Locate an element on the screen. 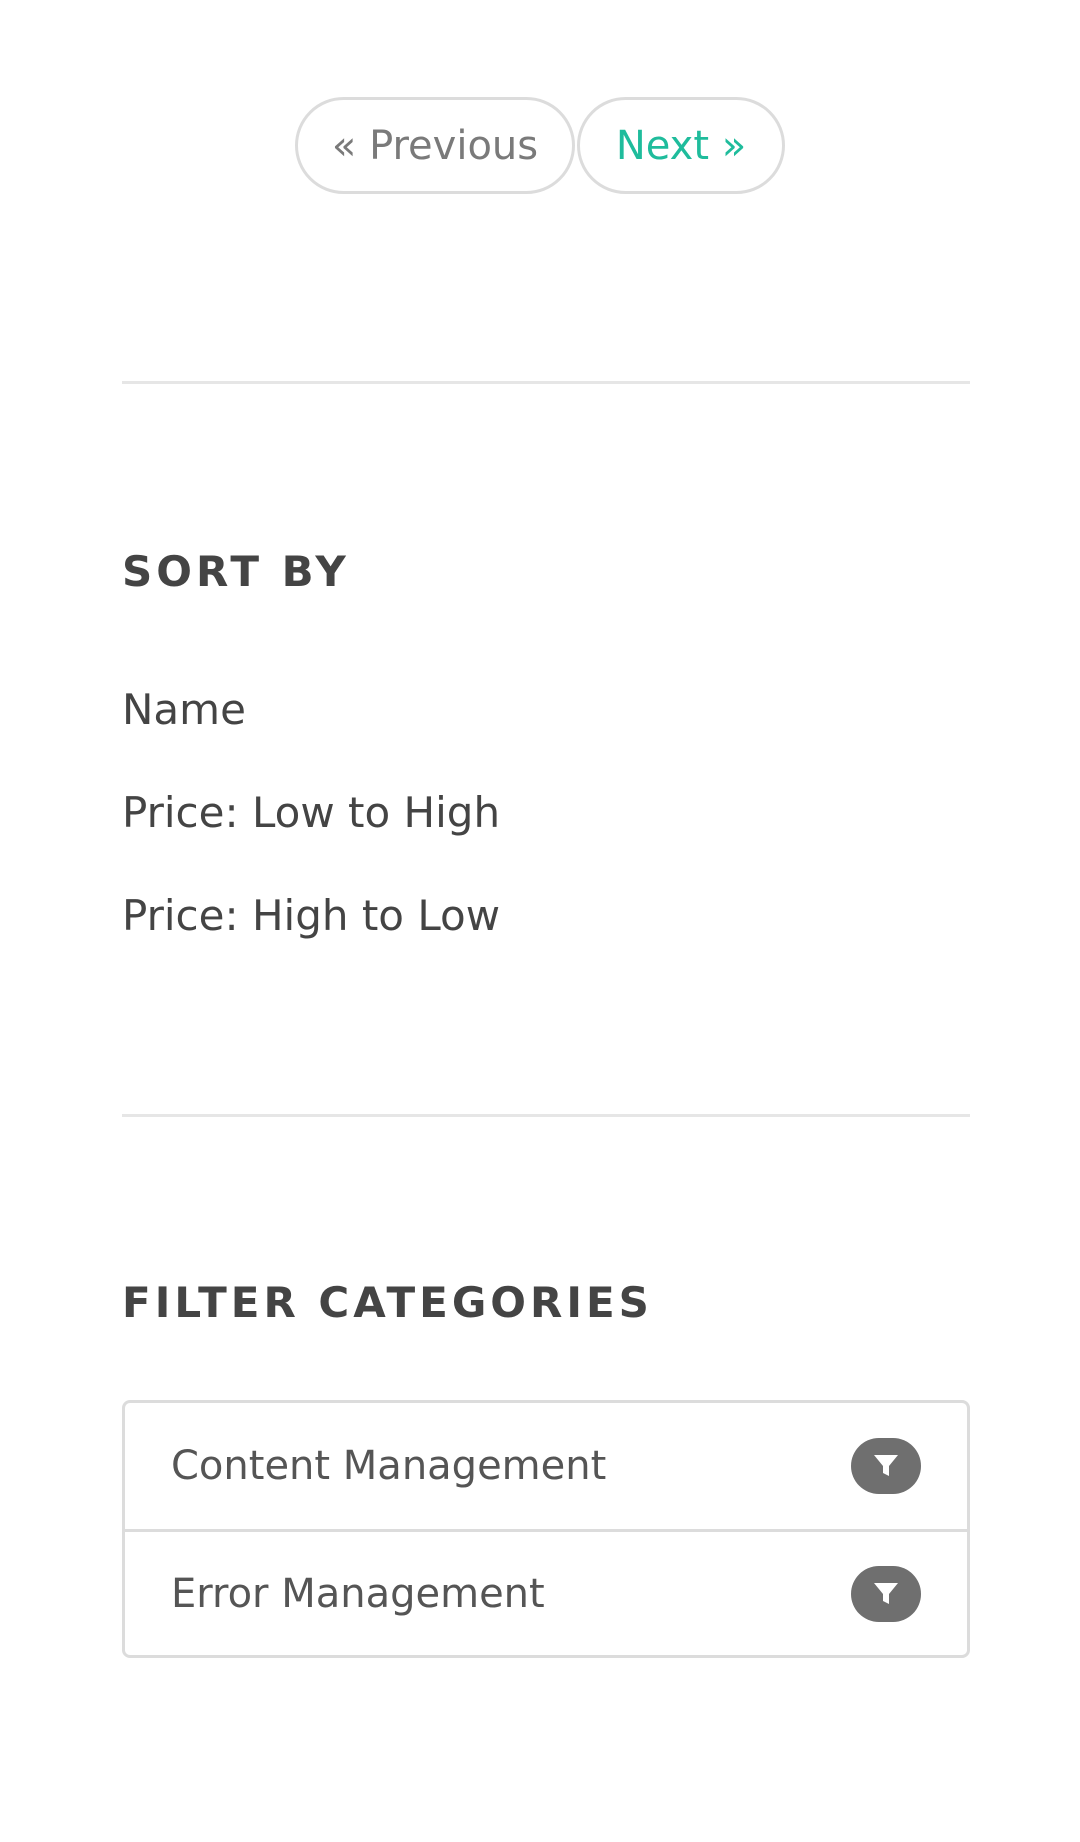 The height and width of the screenshot is (1842, 1080). pagination: « Previous Next » is located at coordinates (540, 145).